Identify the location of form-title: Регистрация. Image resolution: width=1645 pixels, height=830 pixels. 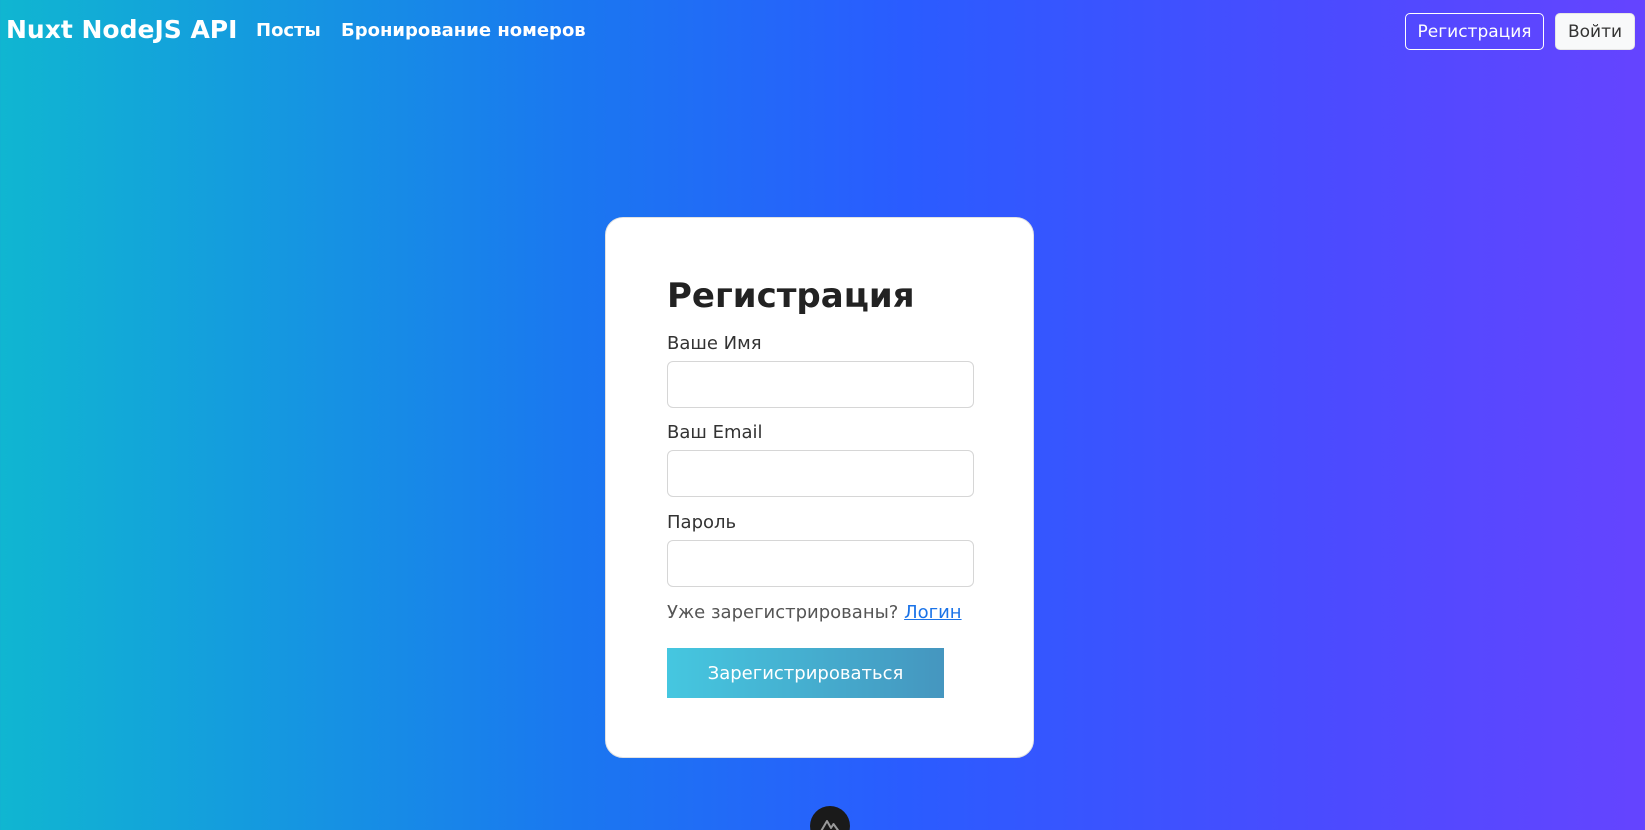
(791, 296).